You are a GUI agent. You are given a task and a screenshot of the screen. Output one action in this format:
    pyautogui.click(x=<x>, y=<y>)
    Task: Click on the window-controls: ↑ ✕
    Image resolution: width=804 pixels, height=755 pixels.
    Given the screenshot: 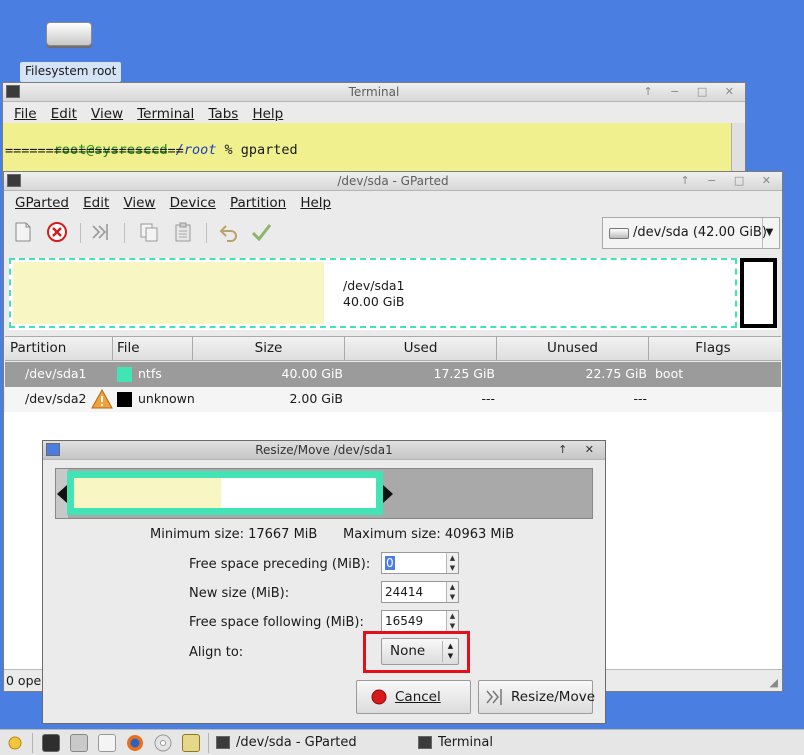 What is the action you would take?
    pyautogui.click(x=579, y=450)
    